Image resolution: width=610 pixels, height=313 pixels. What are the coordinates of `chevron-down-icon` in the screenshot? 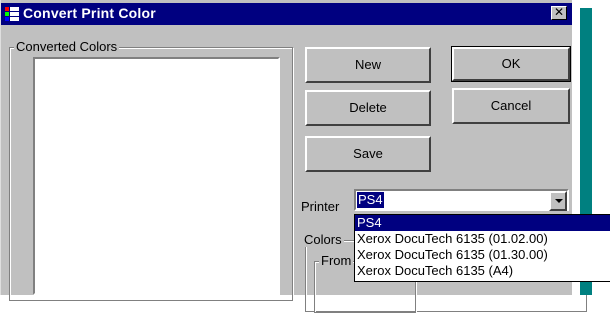 It's located at (559, 201).